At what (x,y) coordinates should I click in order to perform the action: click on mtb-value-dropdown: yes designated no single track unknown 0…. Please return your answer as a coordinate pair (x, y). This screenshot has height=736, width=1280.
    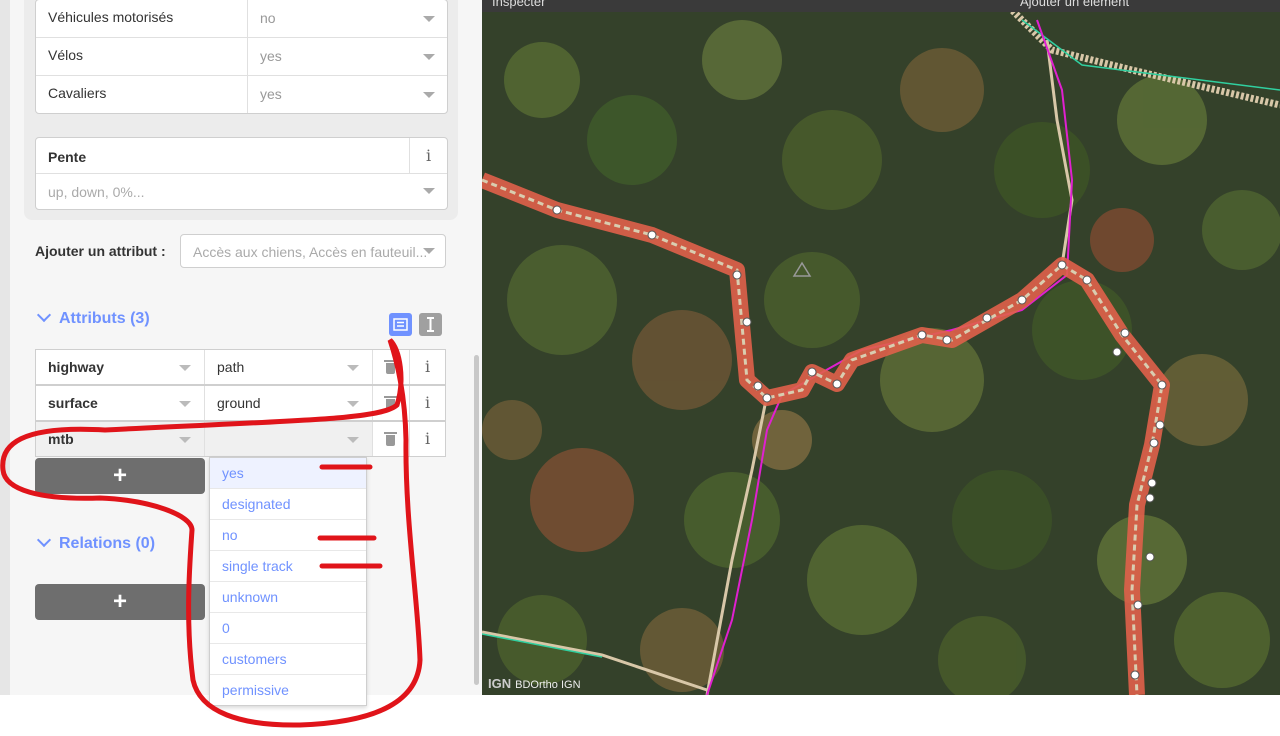
    Looking at the image, I should click on (288, 581).